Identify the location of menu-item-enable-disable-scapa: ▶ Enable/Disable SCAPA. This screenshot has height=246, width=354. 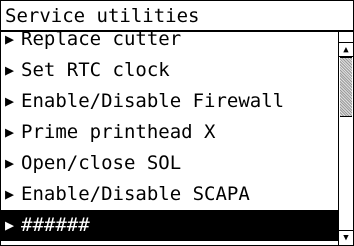
(169, 194).